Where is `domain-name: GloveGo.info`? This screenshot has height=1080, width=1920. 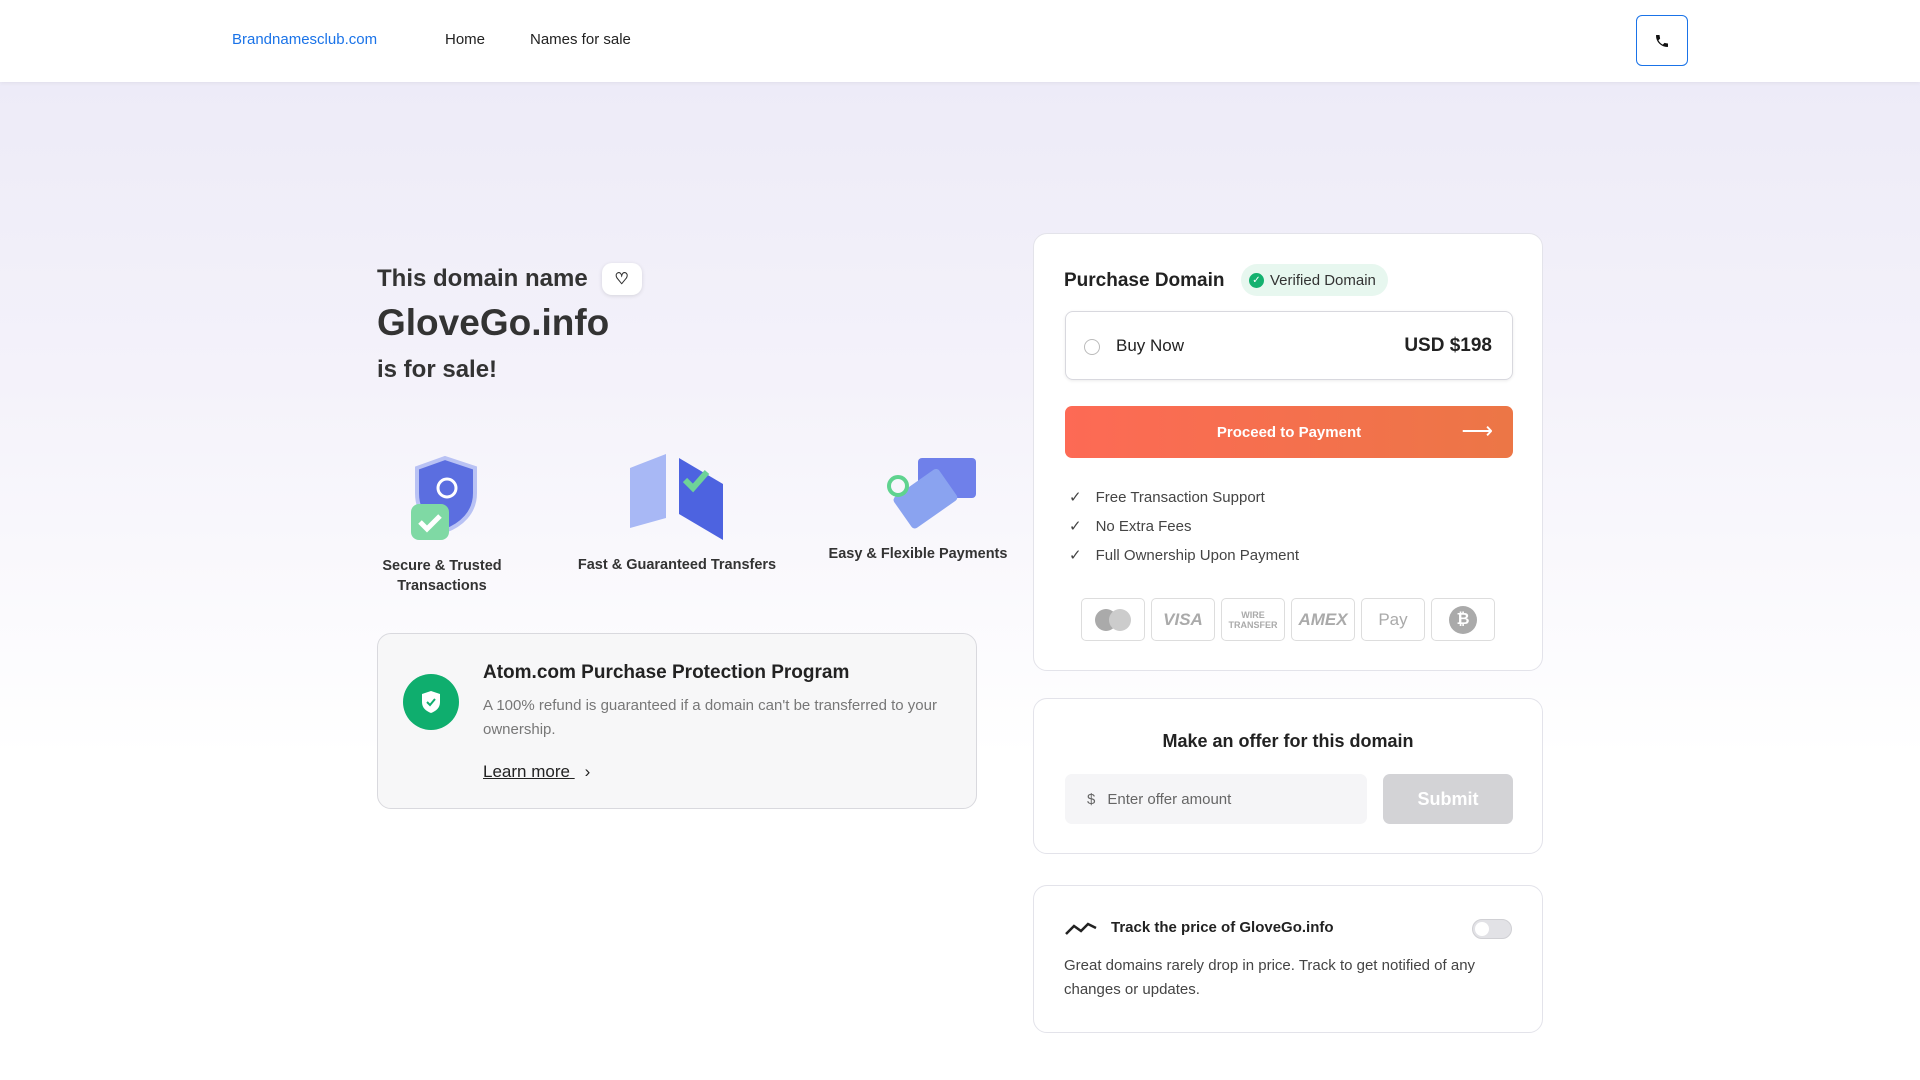
domain-name: GloveGo.info is located at coordinates (493, 322).